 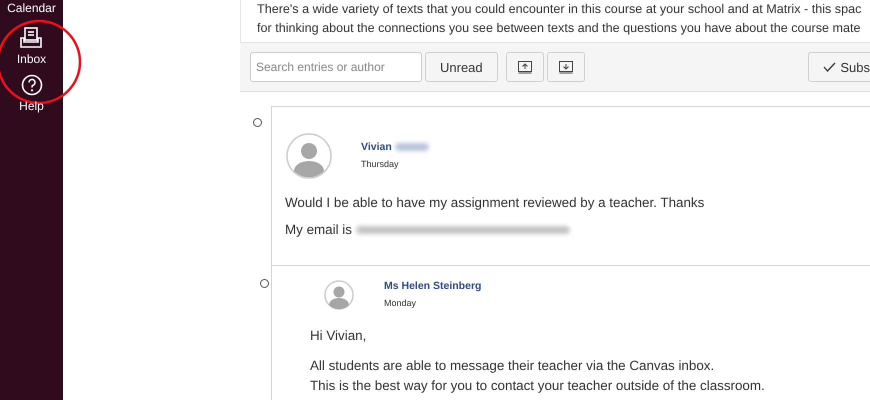 What do you see at coordinates (31, 85) in the screenshot?
I see `help-icon` at bounding box center [31, 85].